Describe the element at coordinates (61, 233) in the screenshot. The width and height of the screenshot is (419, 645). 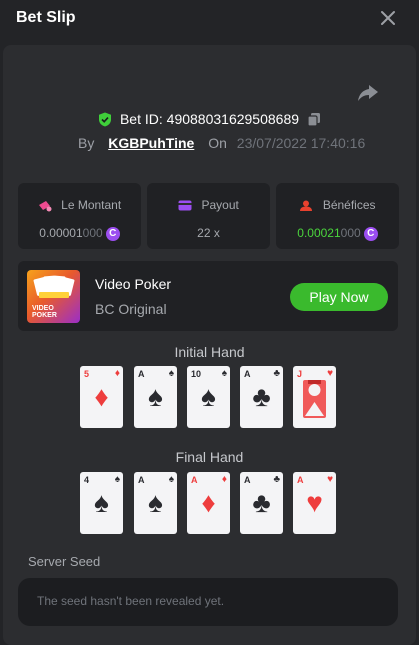
I see `stat-amount-value: 0.00001` at that location.